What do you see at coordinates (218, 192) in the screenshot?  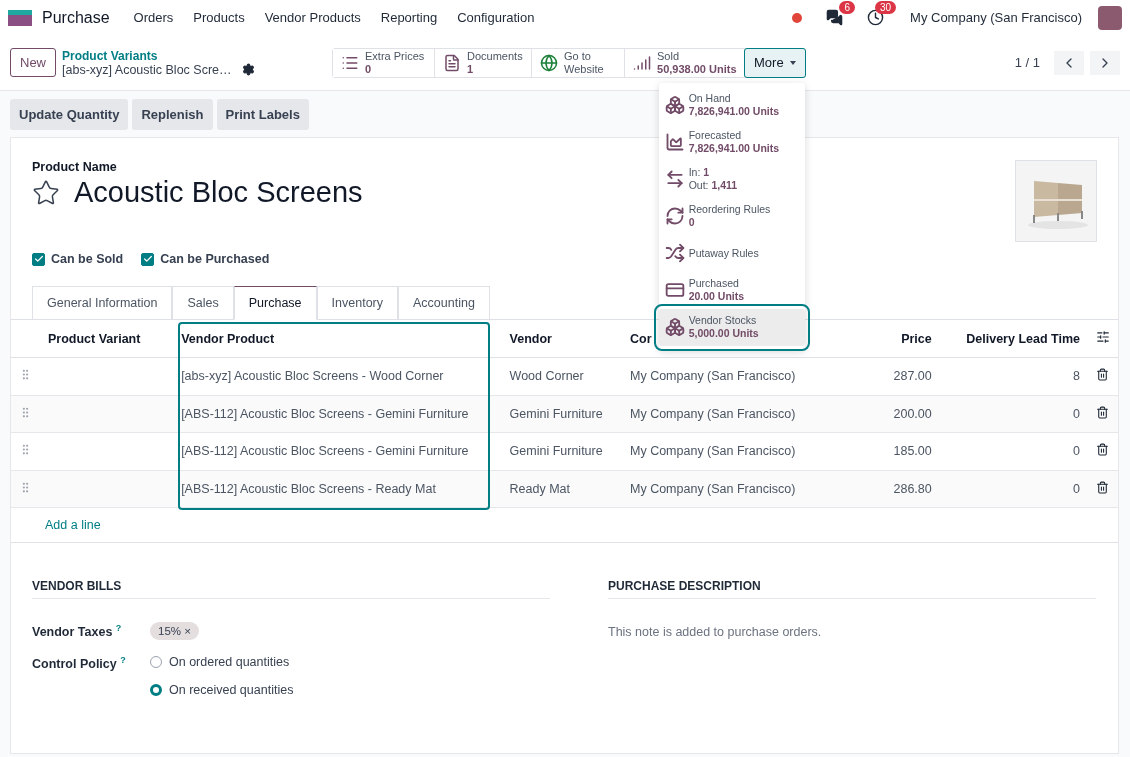 I see `product-name: Acoustic Bloc Screens` at bounding box center [218, 192].